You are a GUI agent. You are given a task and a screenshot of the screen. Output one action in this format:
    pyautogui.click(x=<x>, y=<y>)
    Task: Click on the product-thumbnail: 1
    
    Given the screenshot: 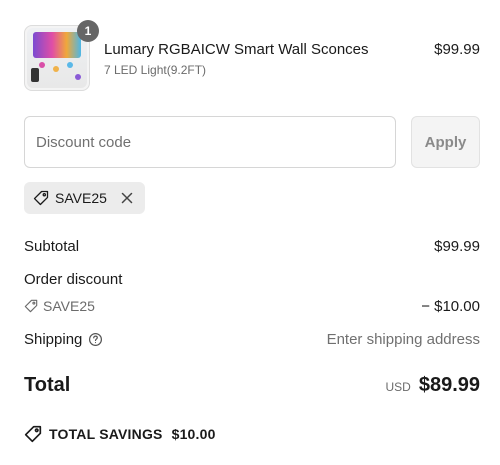 What is the action you would take?
    pyautogui.click(x=61, y=55)
    